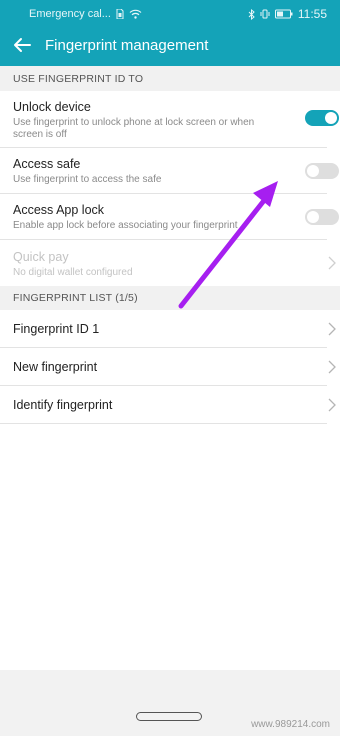 The width and height of the screenshot is (340, 736). What do you see at coordinates (290, 724) in the screenshot?
I see `watermark: www.989214.com` at bounding box center [290, 724].